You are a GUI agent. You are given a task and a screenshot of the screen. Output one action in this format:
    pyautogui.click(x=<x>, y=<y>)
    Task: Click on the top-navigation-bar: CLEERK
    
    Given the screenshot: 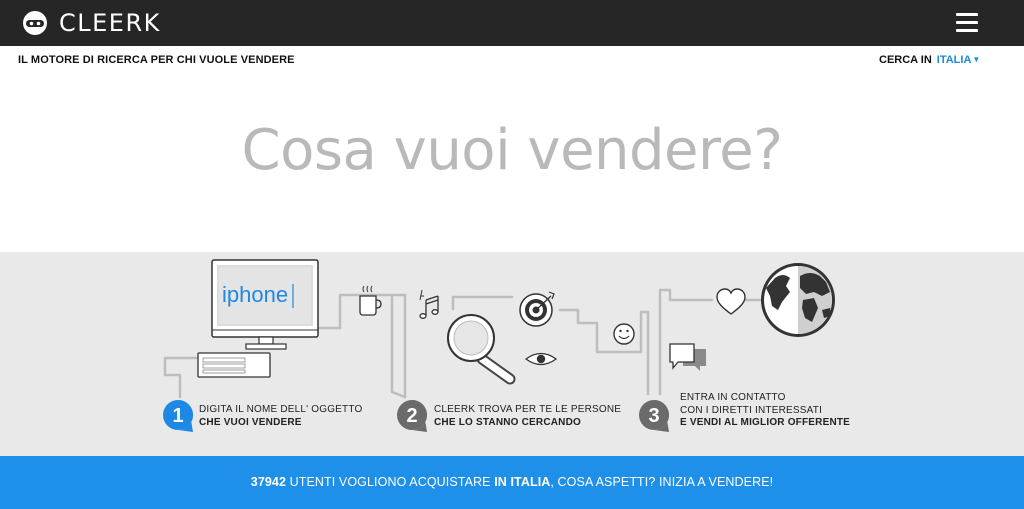 What is the action you would take?
    pyautogui.click(x=512, y=23)
    